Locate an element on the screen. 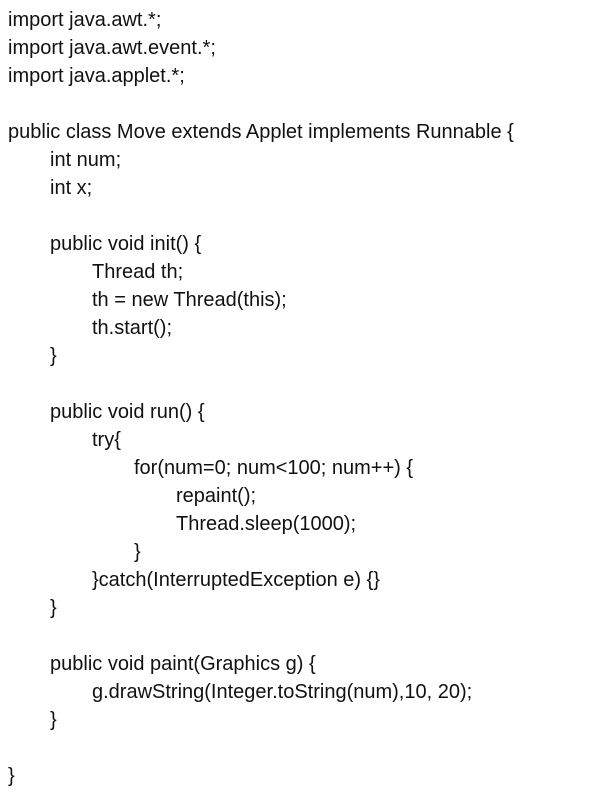 The image size is (600, 800). code-line: import java.awt.*; is located at coordinates (85, 20).